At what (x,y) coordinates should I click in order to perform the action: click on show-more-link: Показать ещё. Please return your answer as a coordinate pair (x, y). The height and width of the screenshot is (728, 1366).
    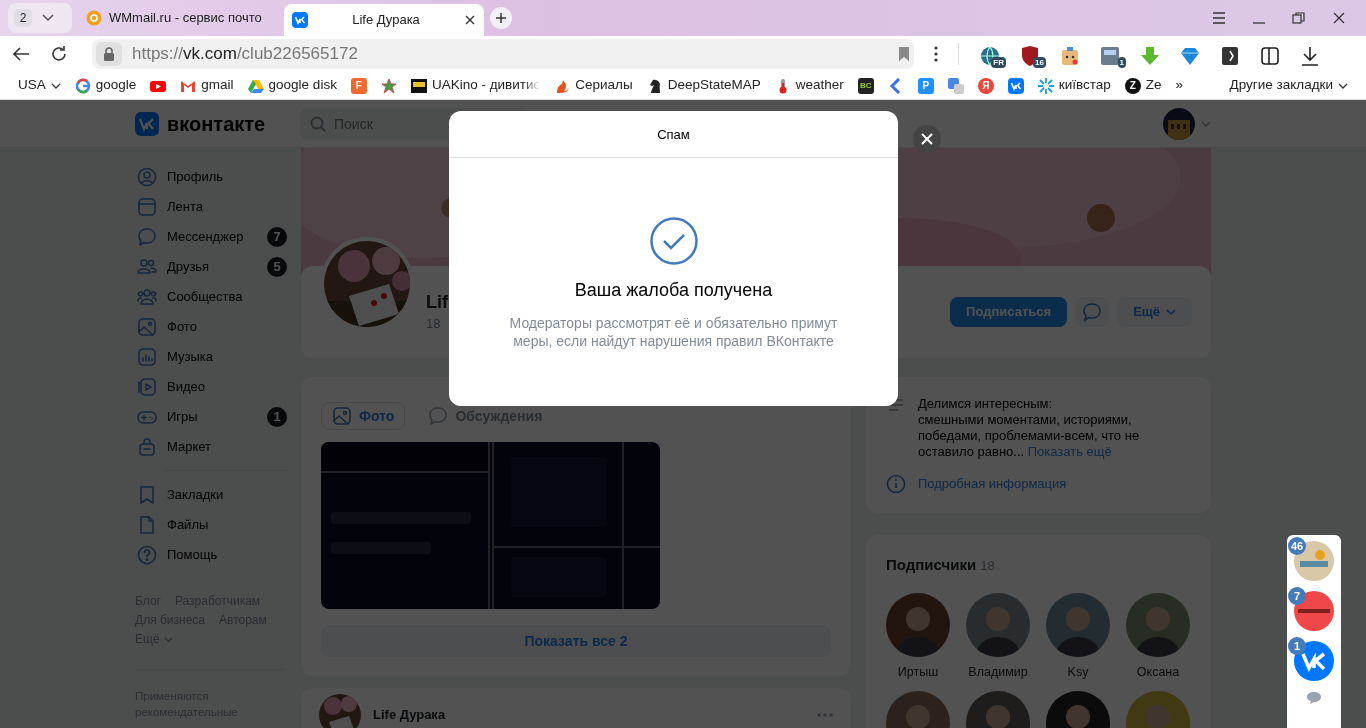
    Looking at the image, I should click on (1069, 451).